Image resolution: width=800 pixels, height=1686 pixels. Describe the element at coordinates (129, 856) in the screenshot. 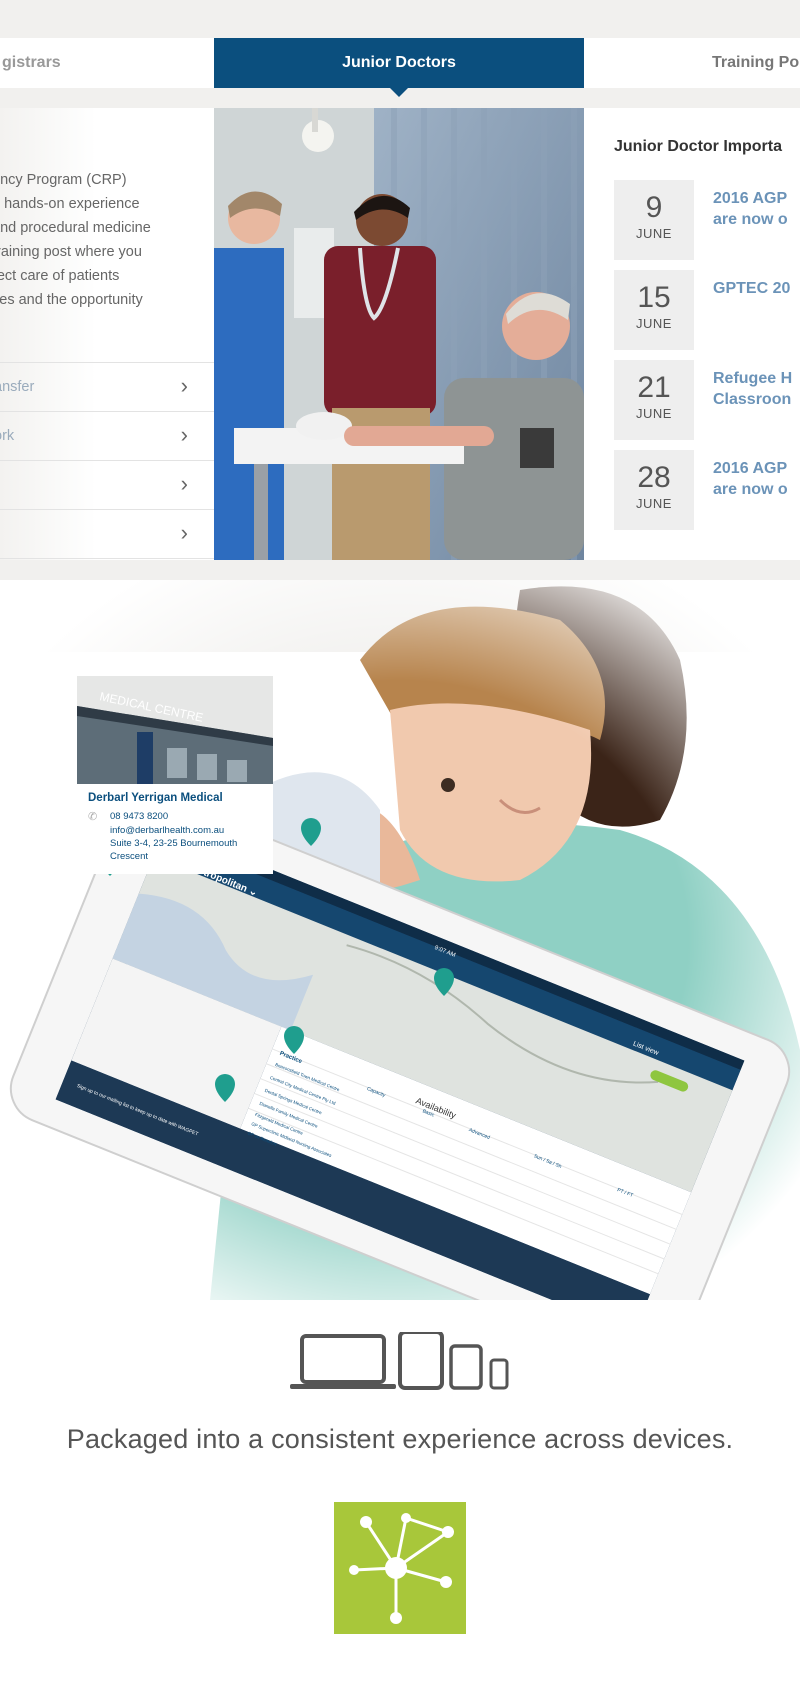

I see `clinic-address: Crescent` at that location.